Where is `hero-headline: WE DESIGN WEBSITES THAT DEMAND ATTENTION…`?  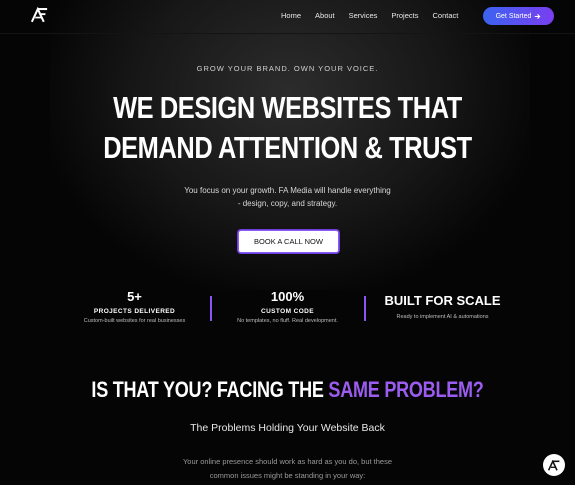 hero-headline: WE DESIGN WEBSITES THAT DEMAND ATTENTION… is located at coordinates (288, 128).